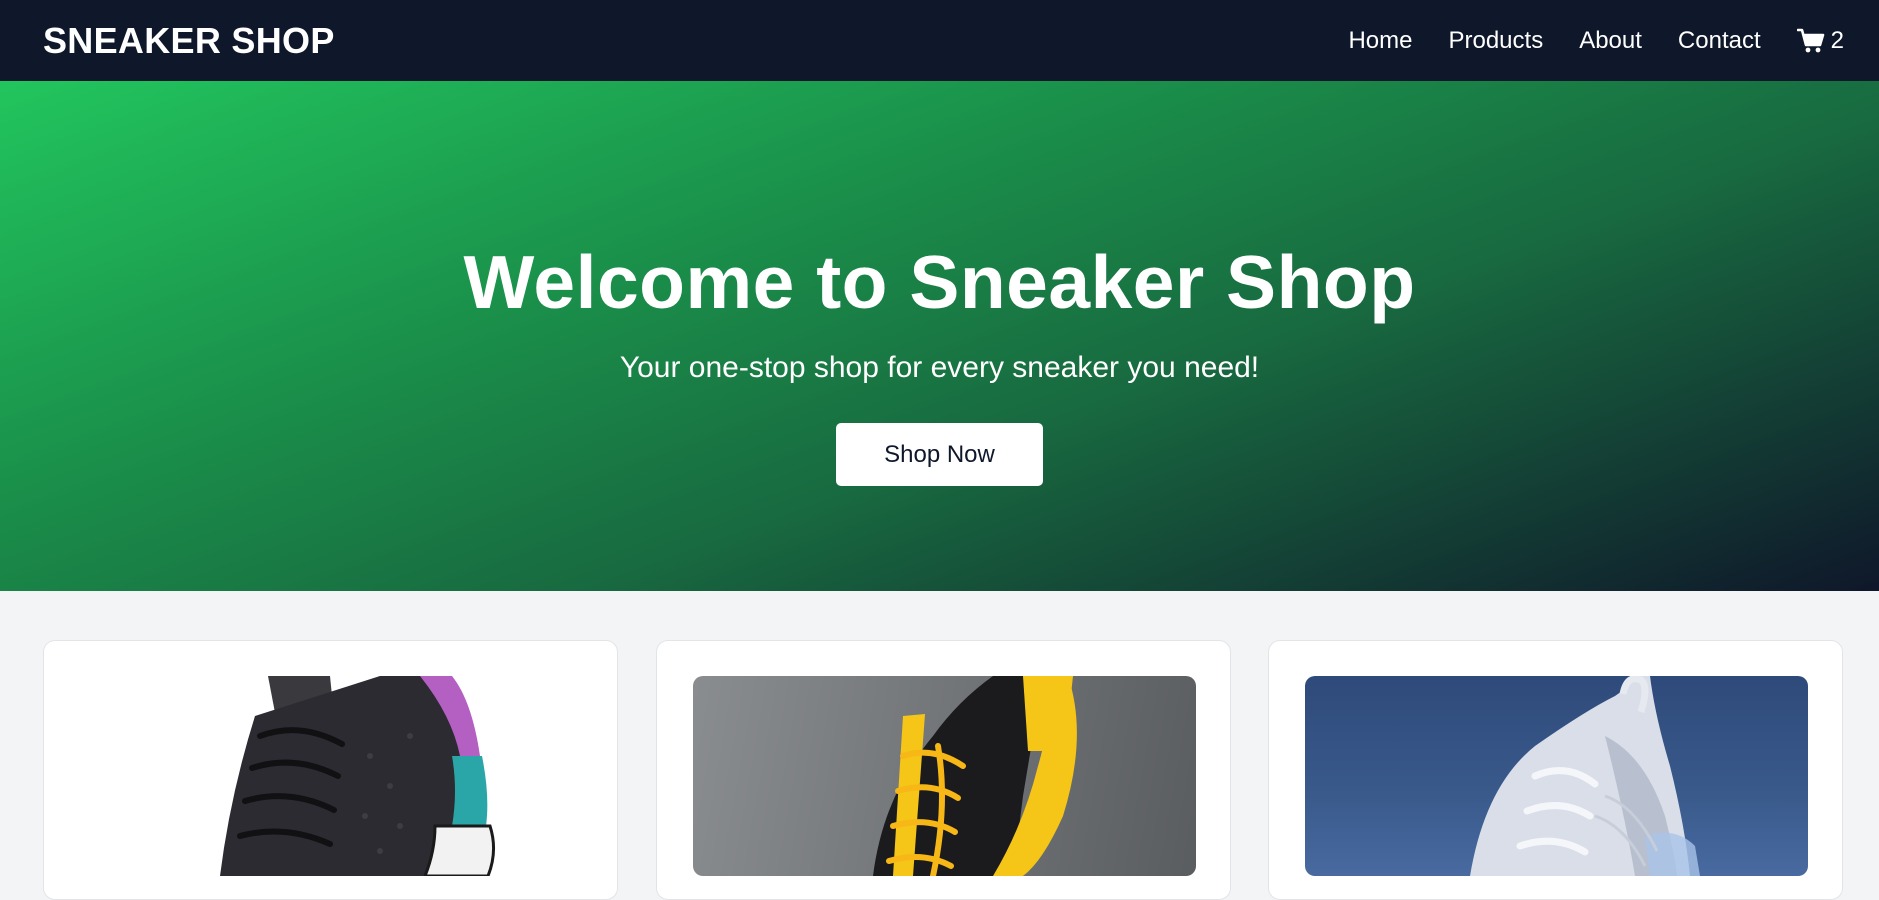 Image resolution: width=1879 pixels, height=900 pixels. I want to click on nav-link-products: Products, so click(1495, 41).